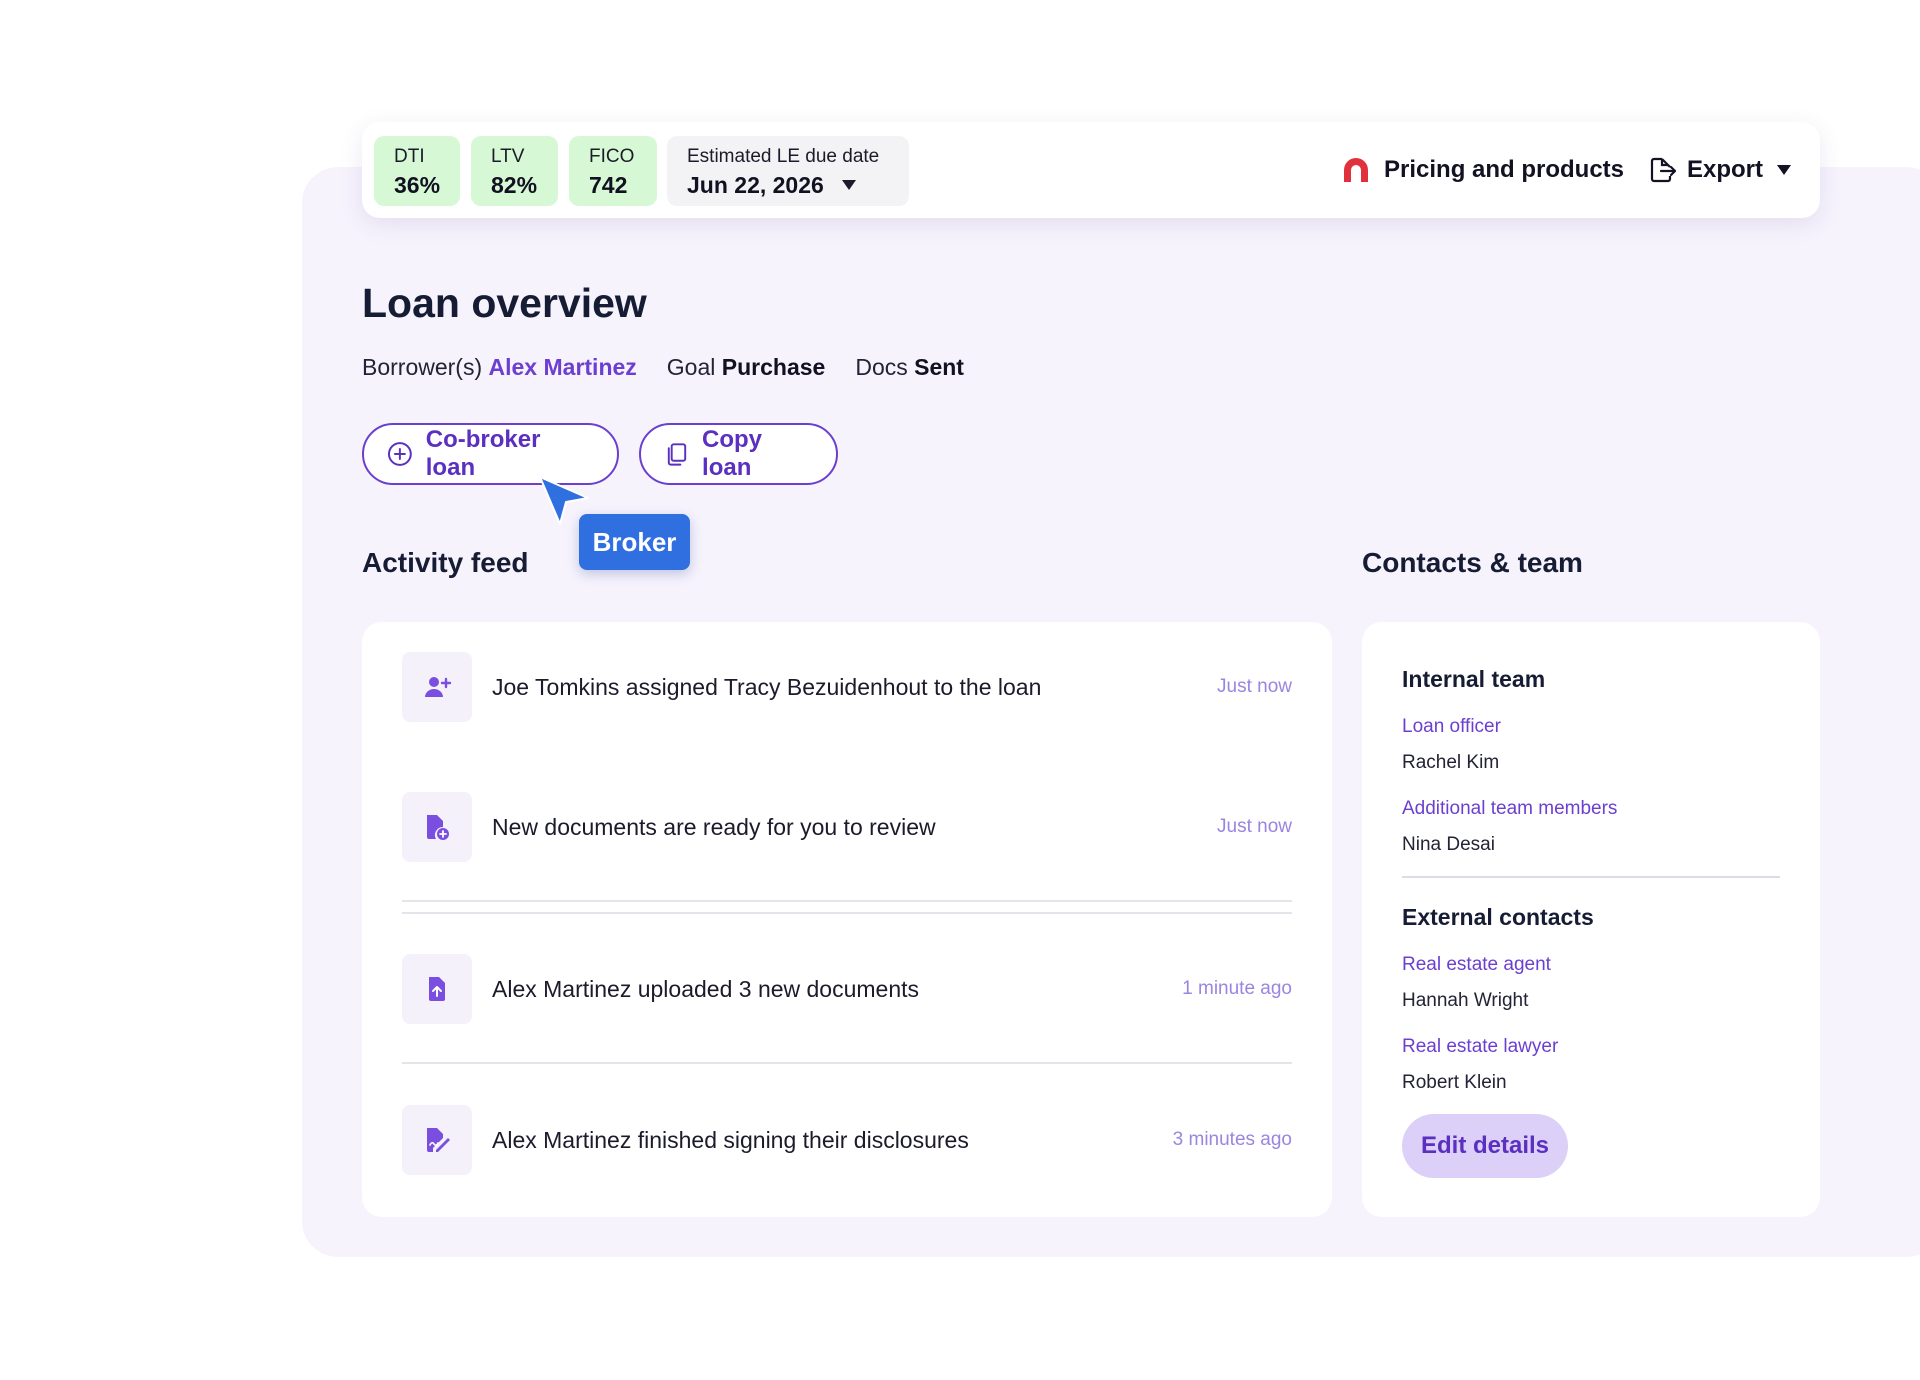 This screenshot has width=1920, height=1380. What do you see at coordinates (691, 367) in the screenshot?
I see `goal-key: Goal` at bounding box center [691, 367].